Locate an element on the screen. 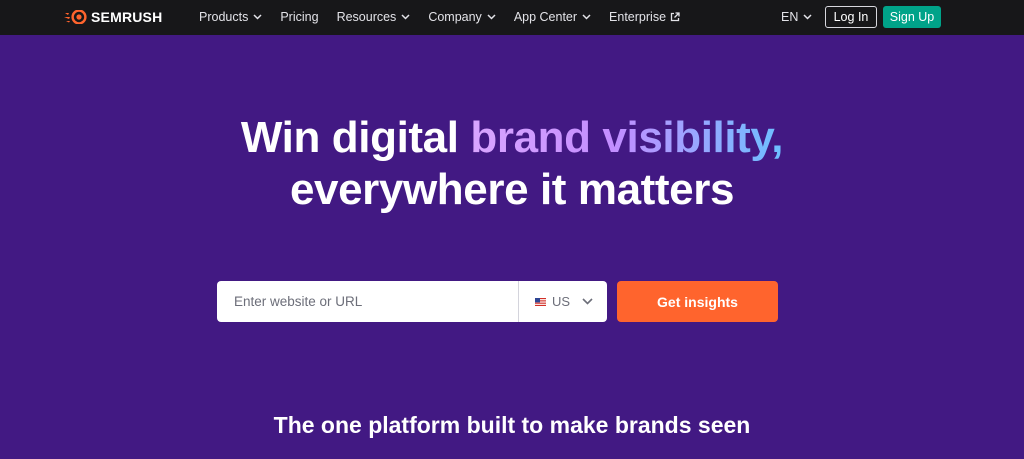 This screenshot has height=459, width=1024. nav-item-app-center: App Center is located at coordinates (552, 17).